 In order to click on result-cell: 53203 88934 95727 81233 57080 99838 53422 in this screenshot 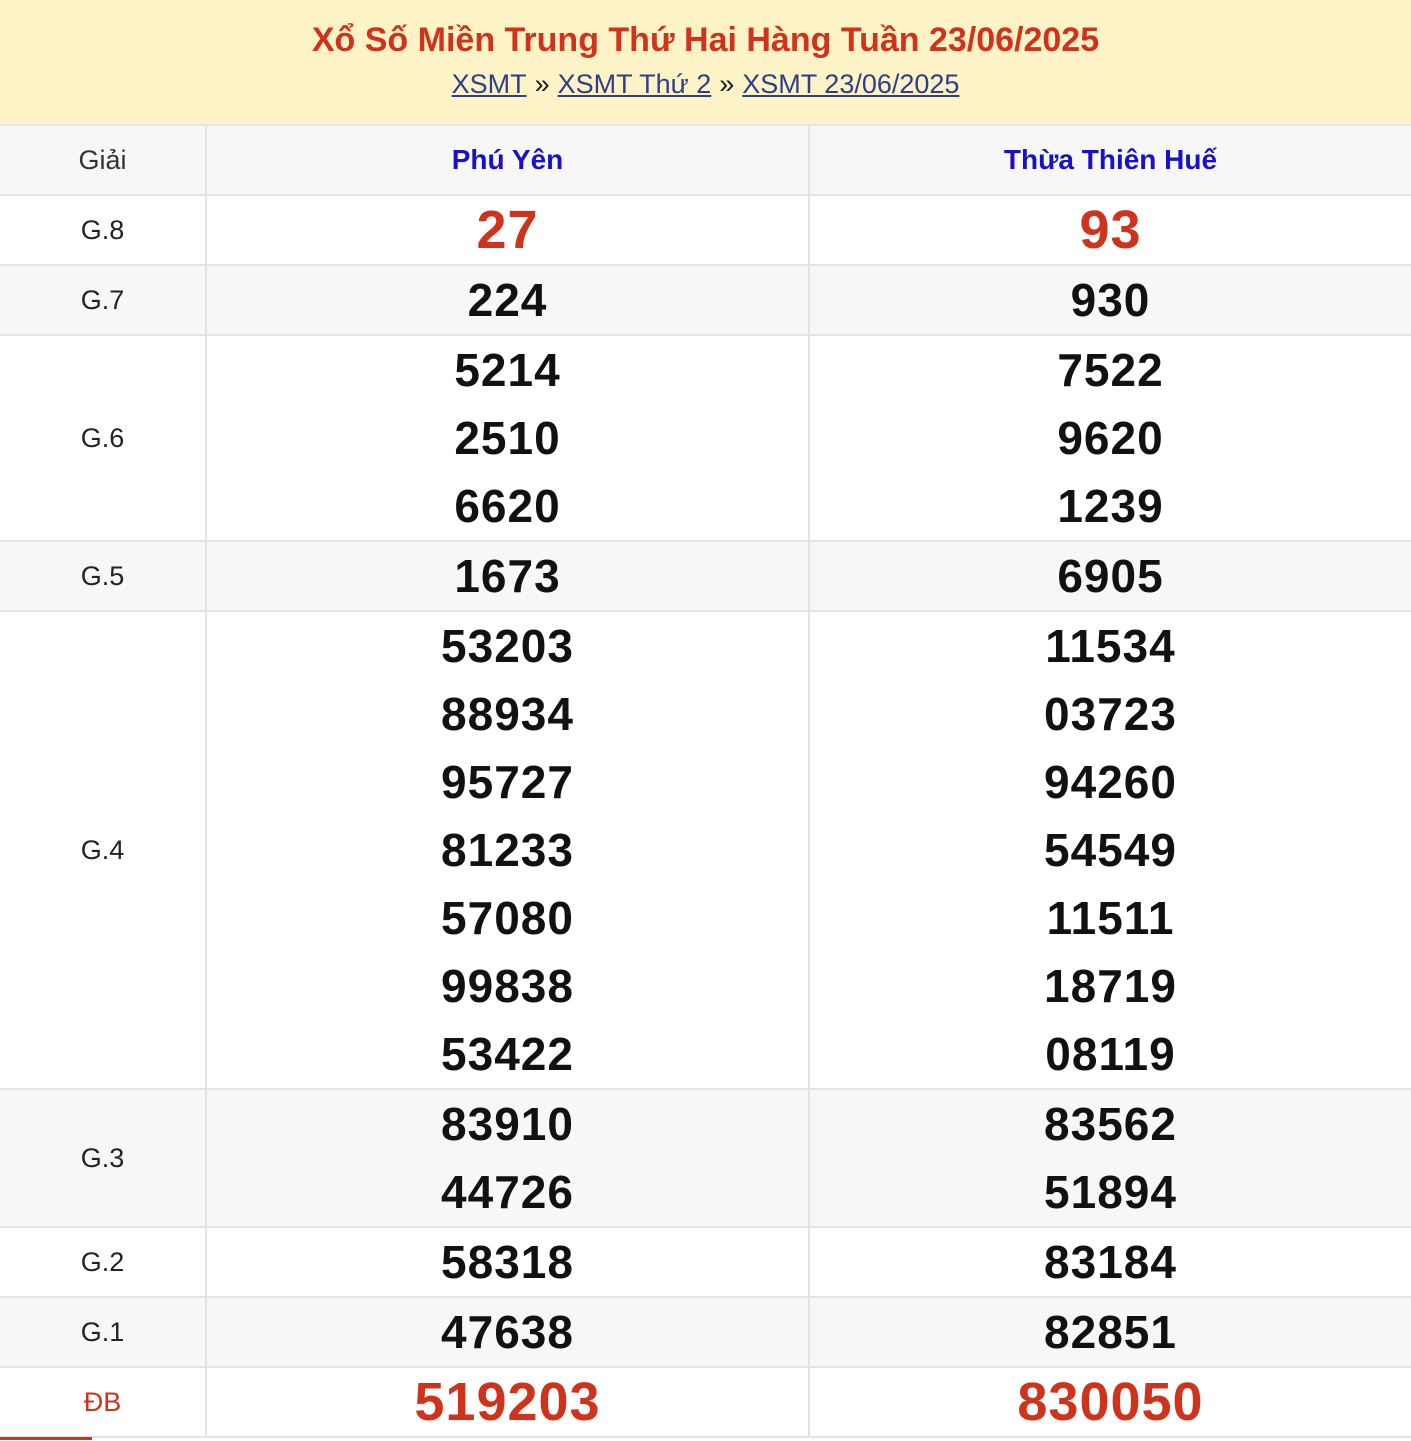, I will do `click(508, 850)`.